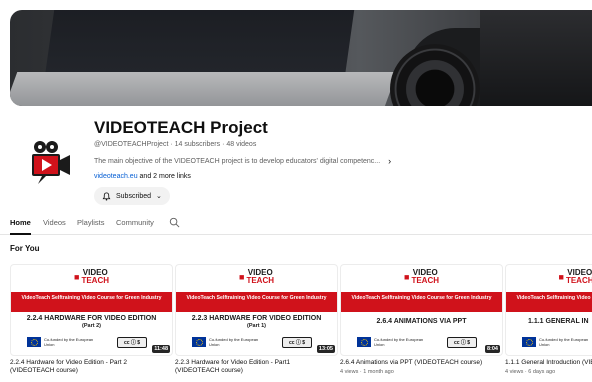 The image size is (592, 382). What do you see at coordinates (204, 89) in the screenshot?
I see `banner-keyboard` at bounding box center [204, 89].